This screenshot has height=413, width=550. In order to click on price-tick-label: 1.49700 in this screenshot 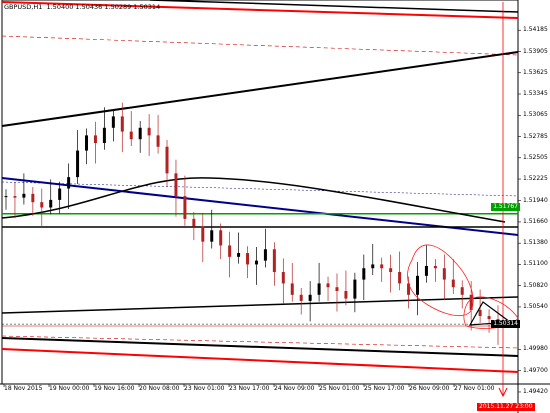, I will do `click(535, 370)`.